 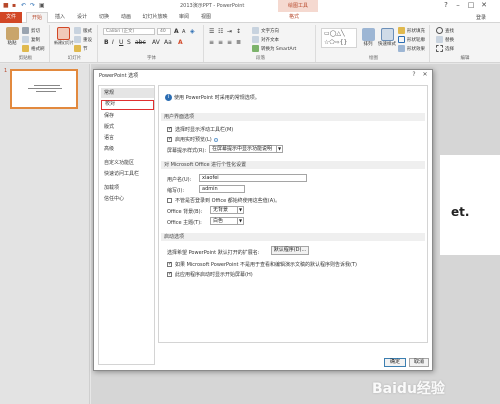 What do you see at coordinates (445, 39) in the screenshot?
I see `replace-button: 替换` at bounding box center [445, 39].